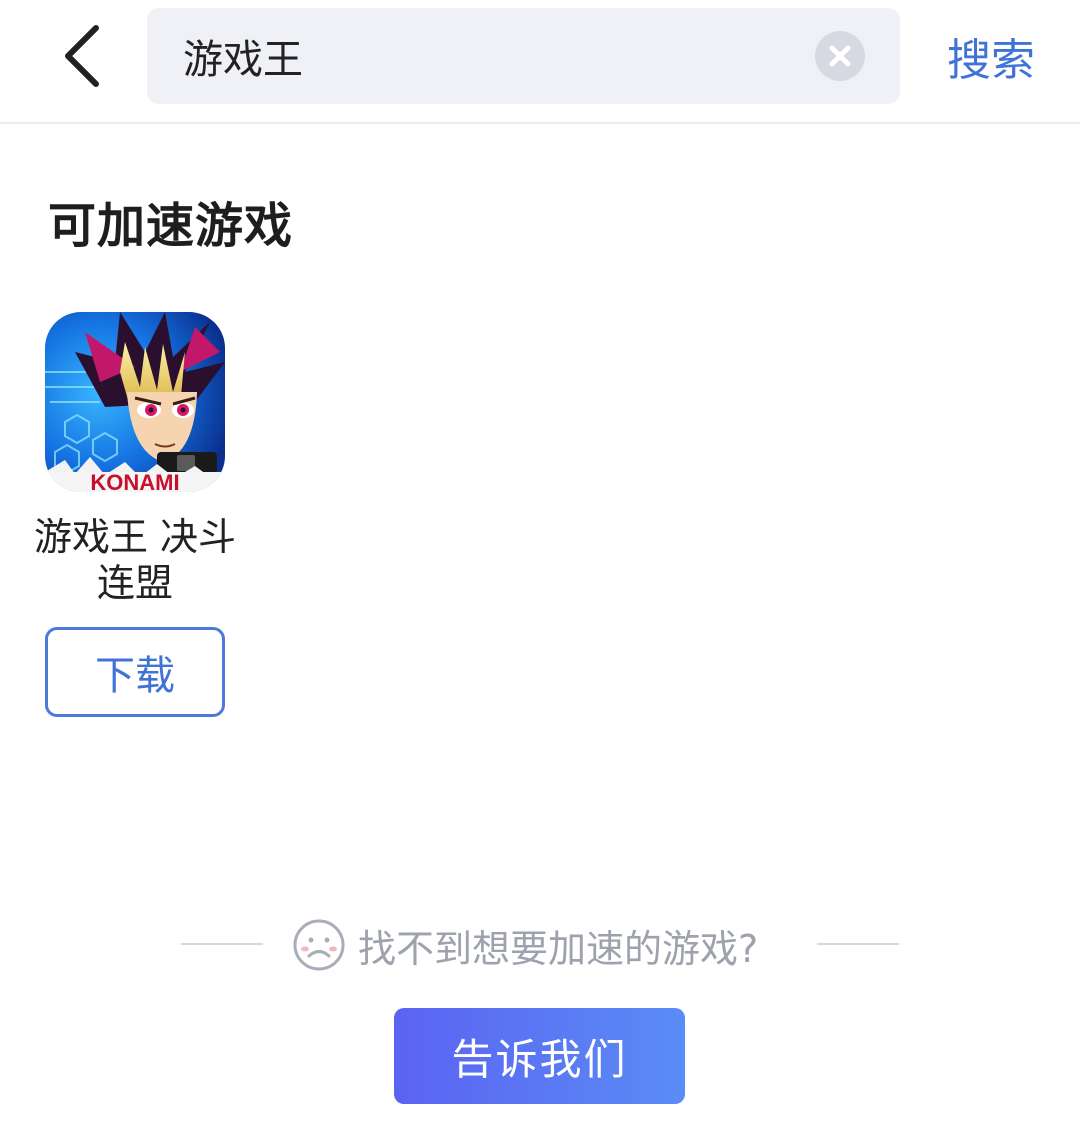  Describe the element at coordinates (171, 226) in the screenshot. I see `section-title: 可加速游戏` at that location.